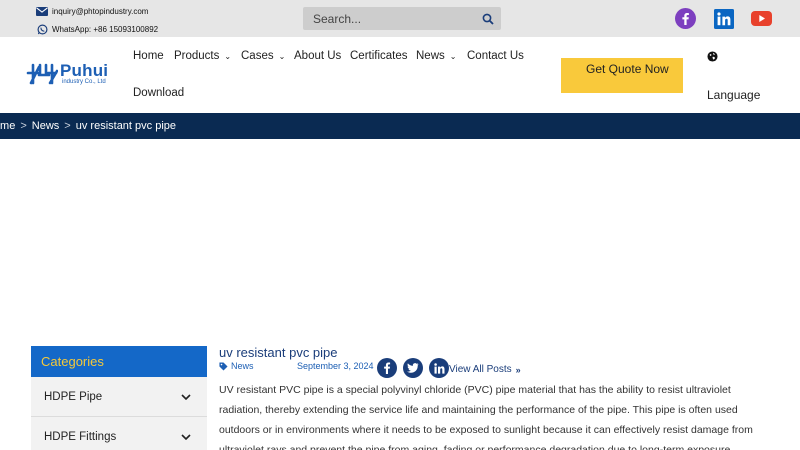 The width and height of the screenshot is (800, 450). What do you see at coordinates (73, 396) in the screenshot?
I see `category-label: HDPE Pipe` at bounding box center [73, 396].